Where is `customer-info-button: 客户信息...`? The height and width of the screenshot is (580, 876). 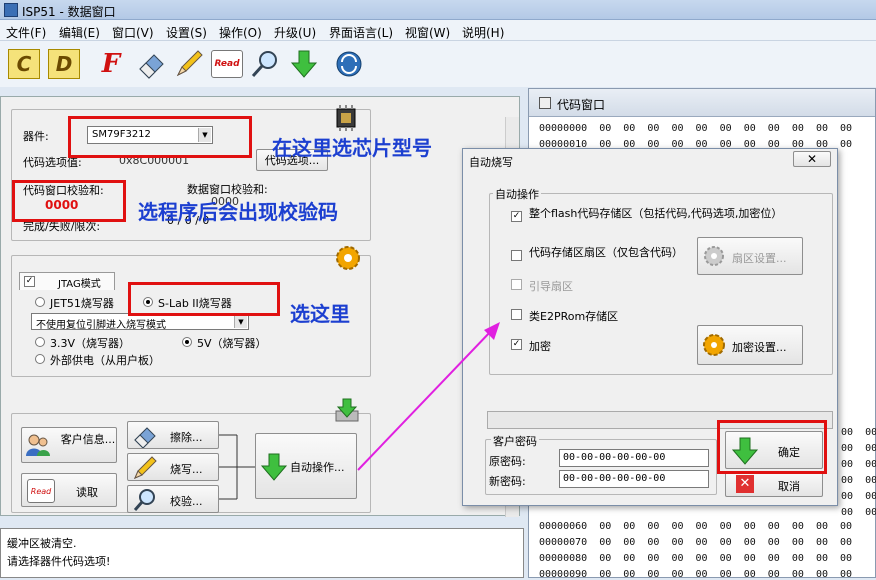 customer-info-button: 客户信息... is located at coordinates (69, 445).